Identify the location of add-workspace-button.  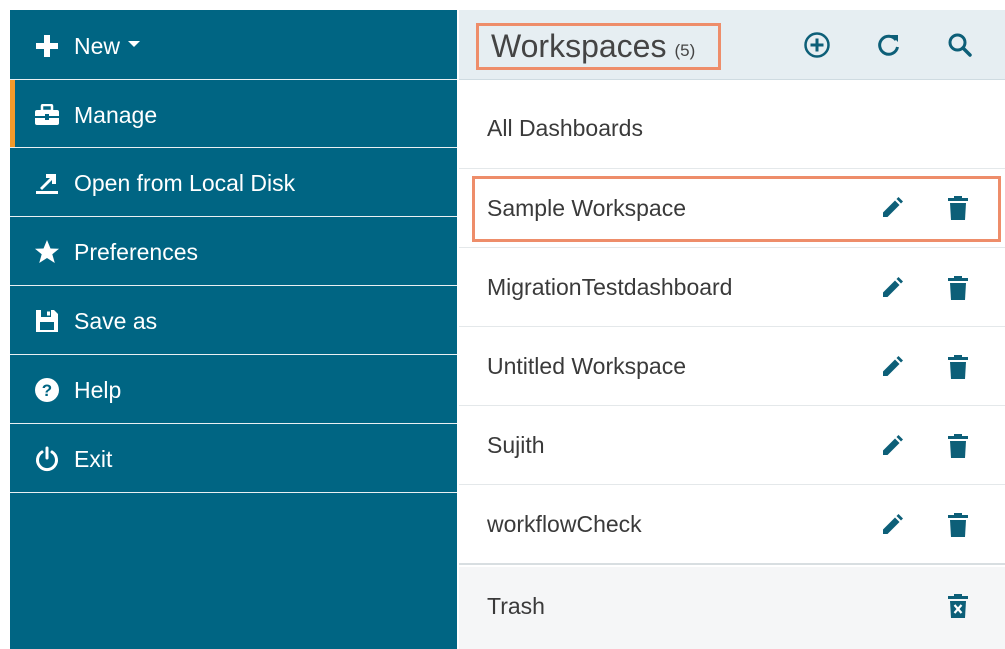
(817, 47).